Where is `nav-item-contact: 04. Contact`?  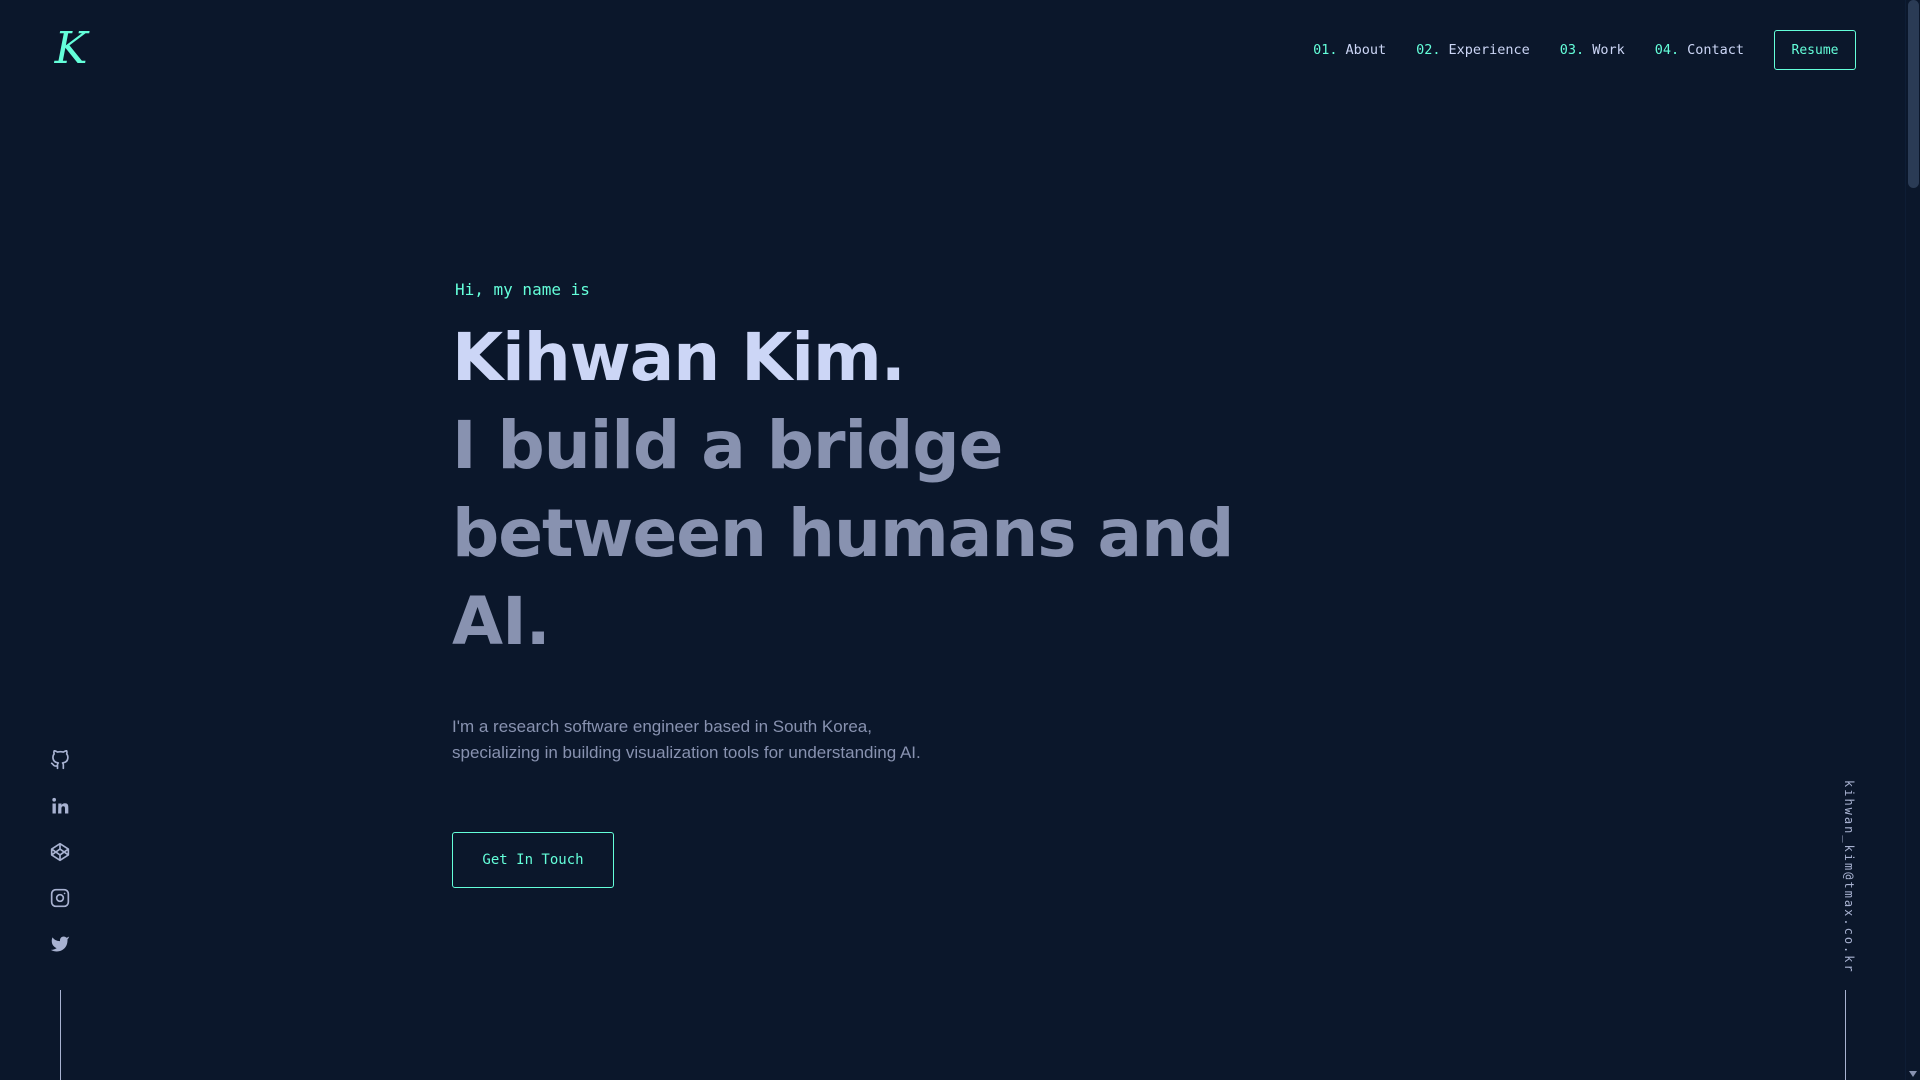 nav-item-contact: 04. Contact is located at coordinates (1699, 50).